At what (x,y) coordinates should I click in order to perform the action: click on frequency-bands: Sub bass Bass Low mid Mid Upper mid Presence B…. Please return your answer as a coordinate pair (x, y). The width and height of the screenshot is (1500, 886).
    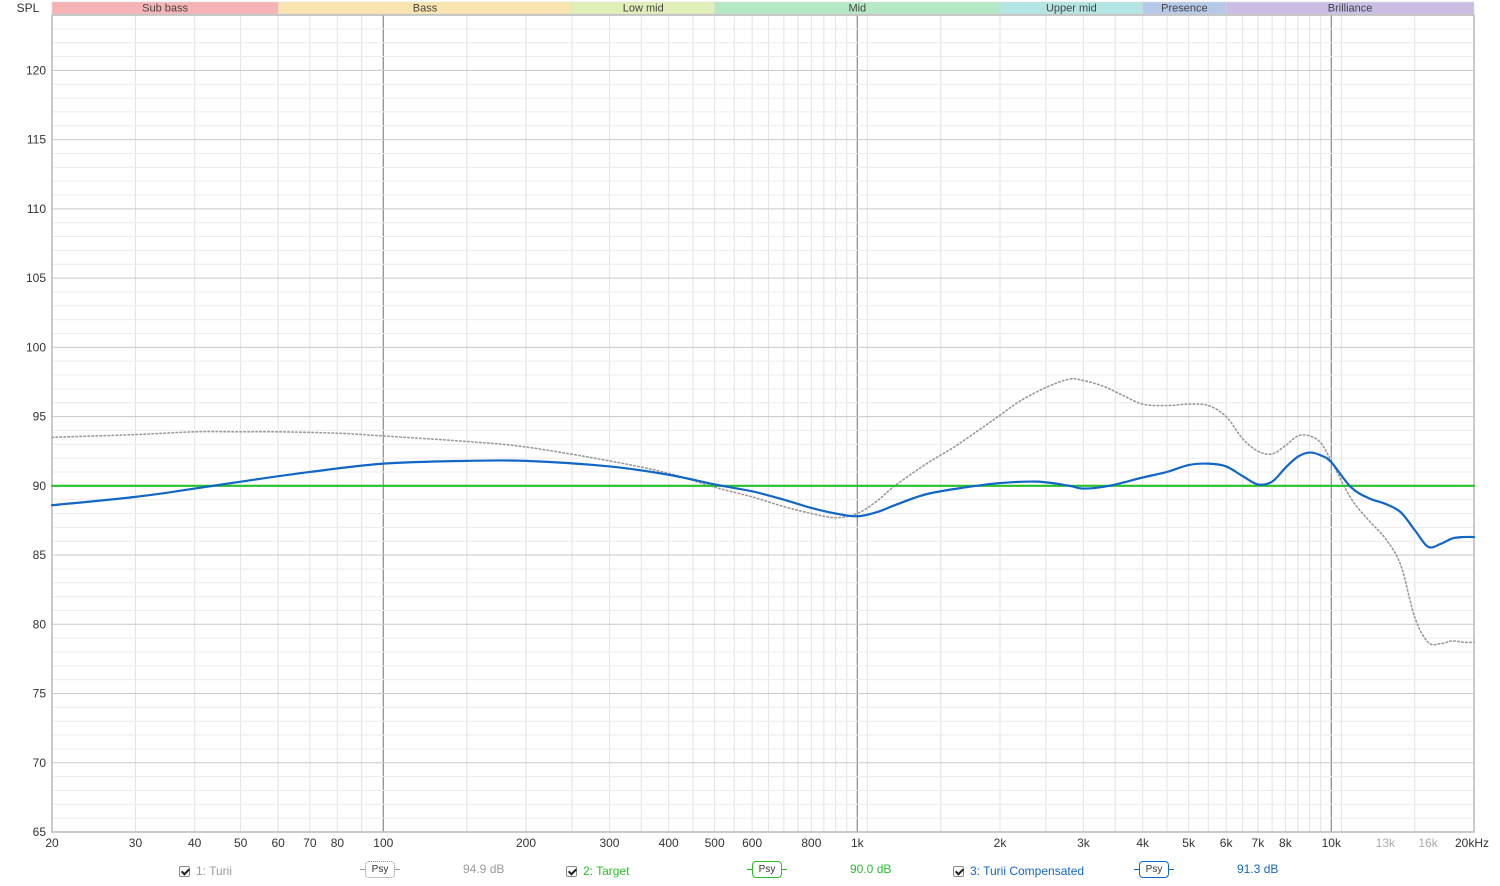
    Looking at the image, I should click on (763, 8).